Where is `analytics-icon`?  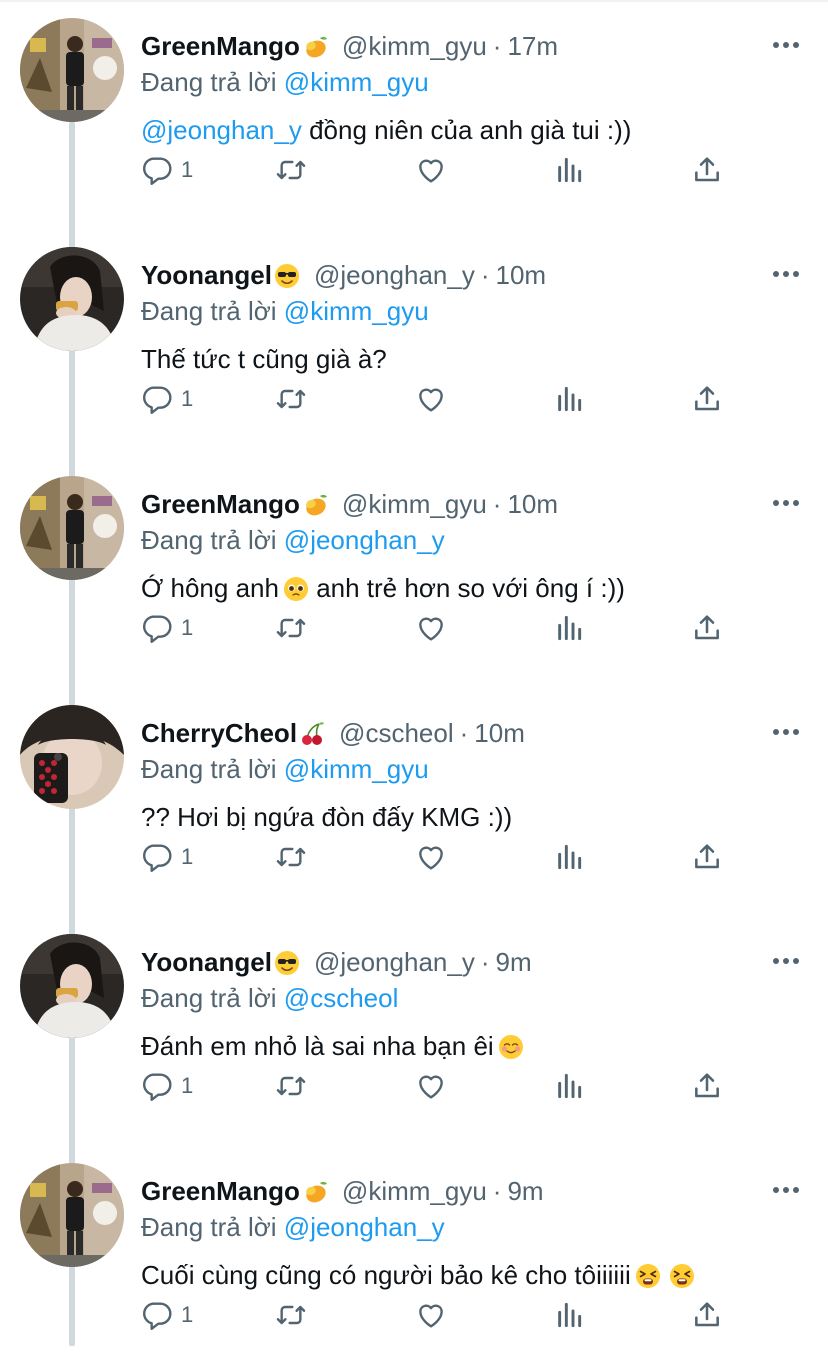 analytics-icon is located at coordinates (569, 857).